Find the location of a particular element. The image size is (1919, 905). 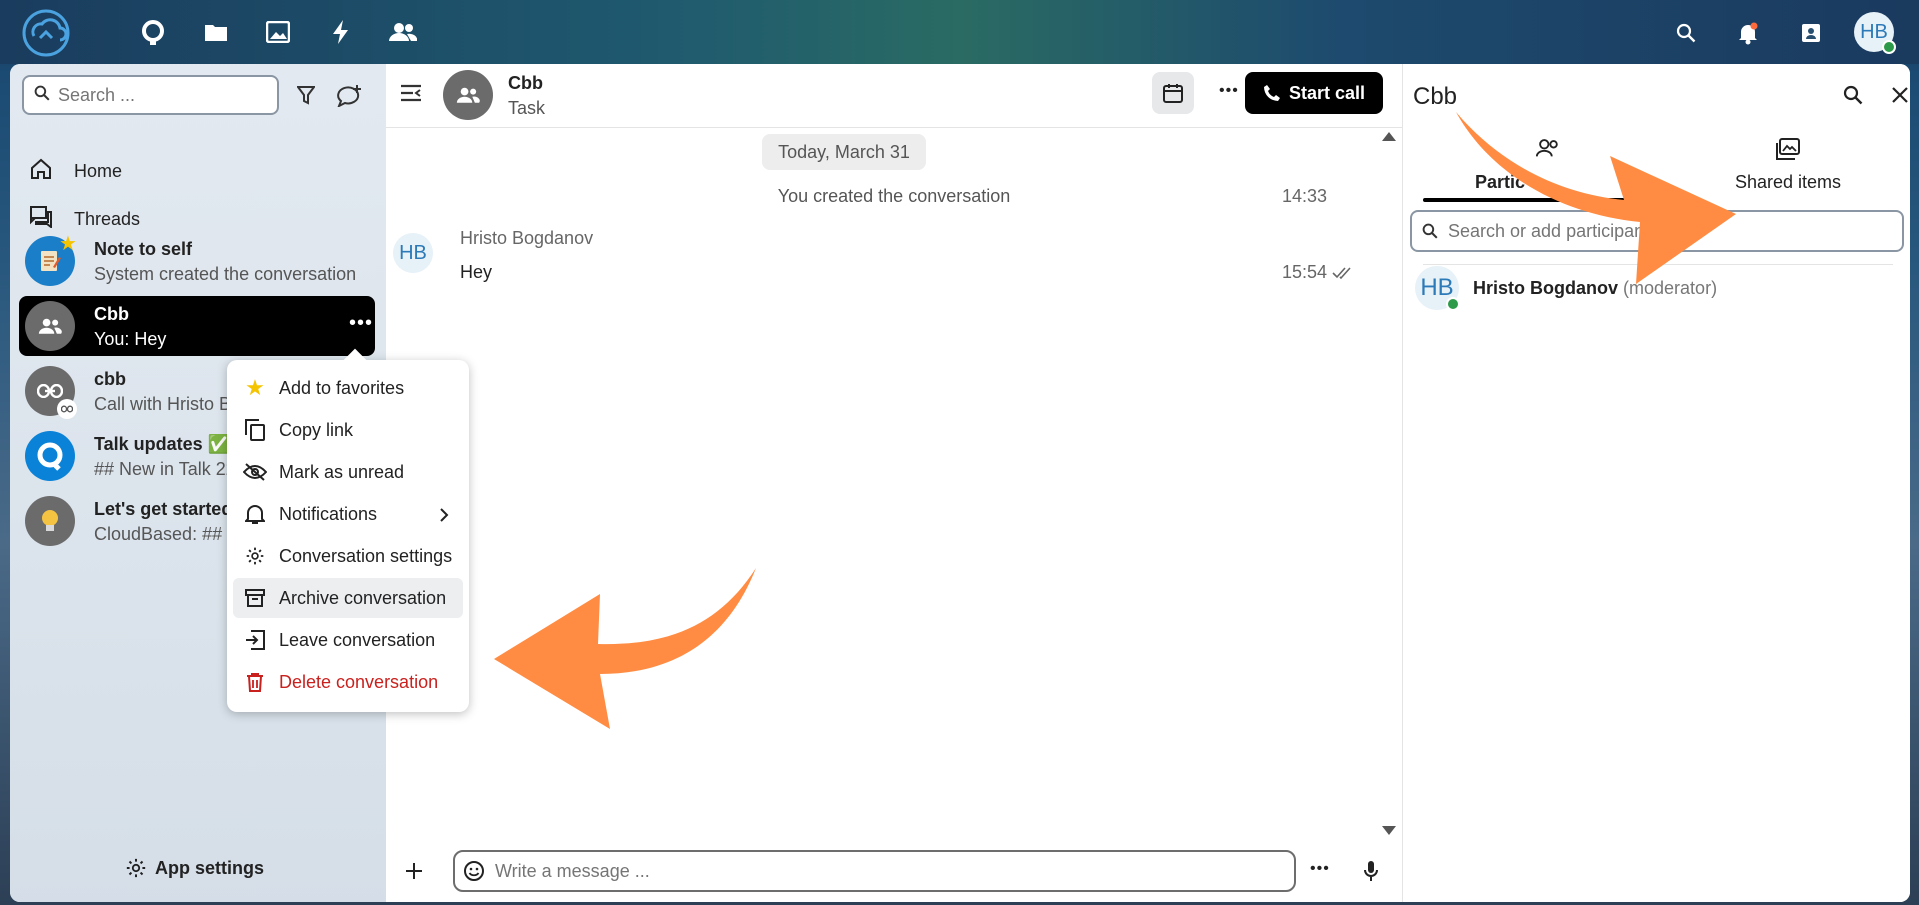

microphone-icon is located at coordinates (1371, 871).